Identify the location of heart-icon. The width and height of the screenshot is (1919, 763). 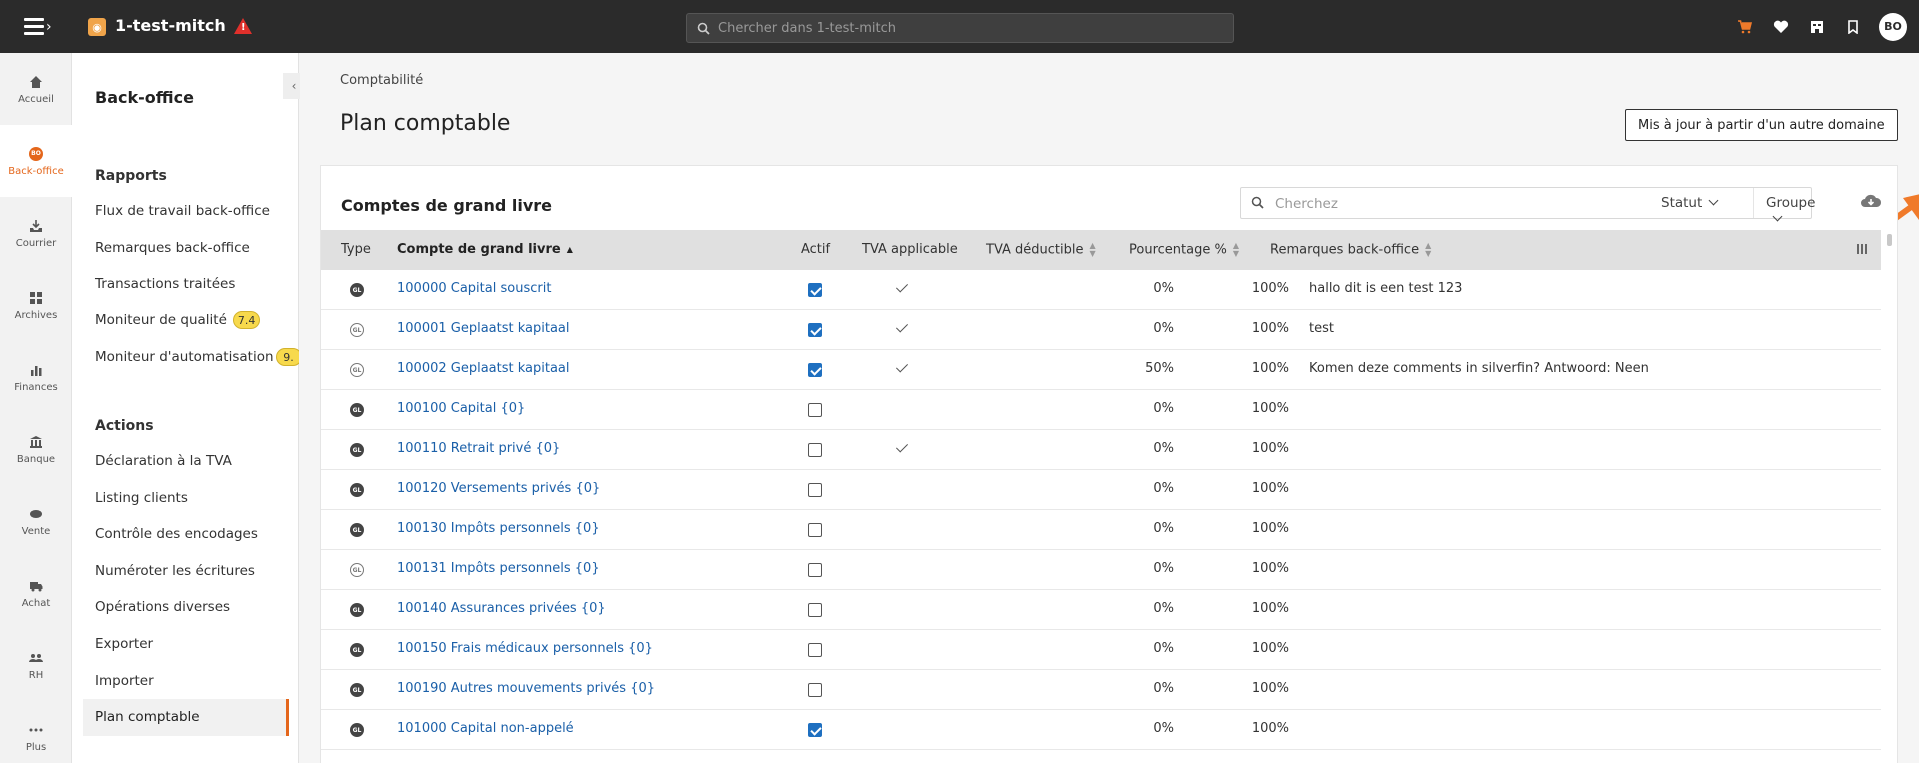
(1781, 27).